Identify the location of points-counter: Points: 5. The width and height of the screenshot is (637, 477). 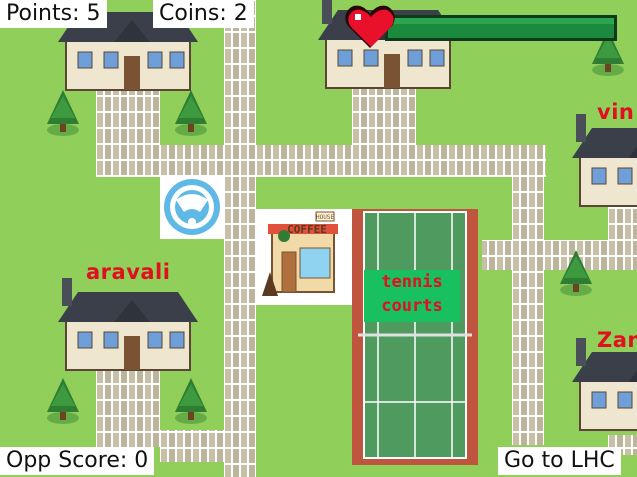
(53, 14).